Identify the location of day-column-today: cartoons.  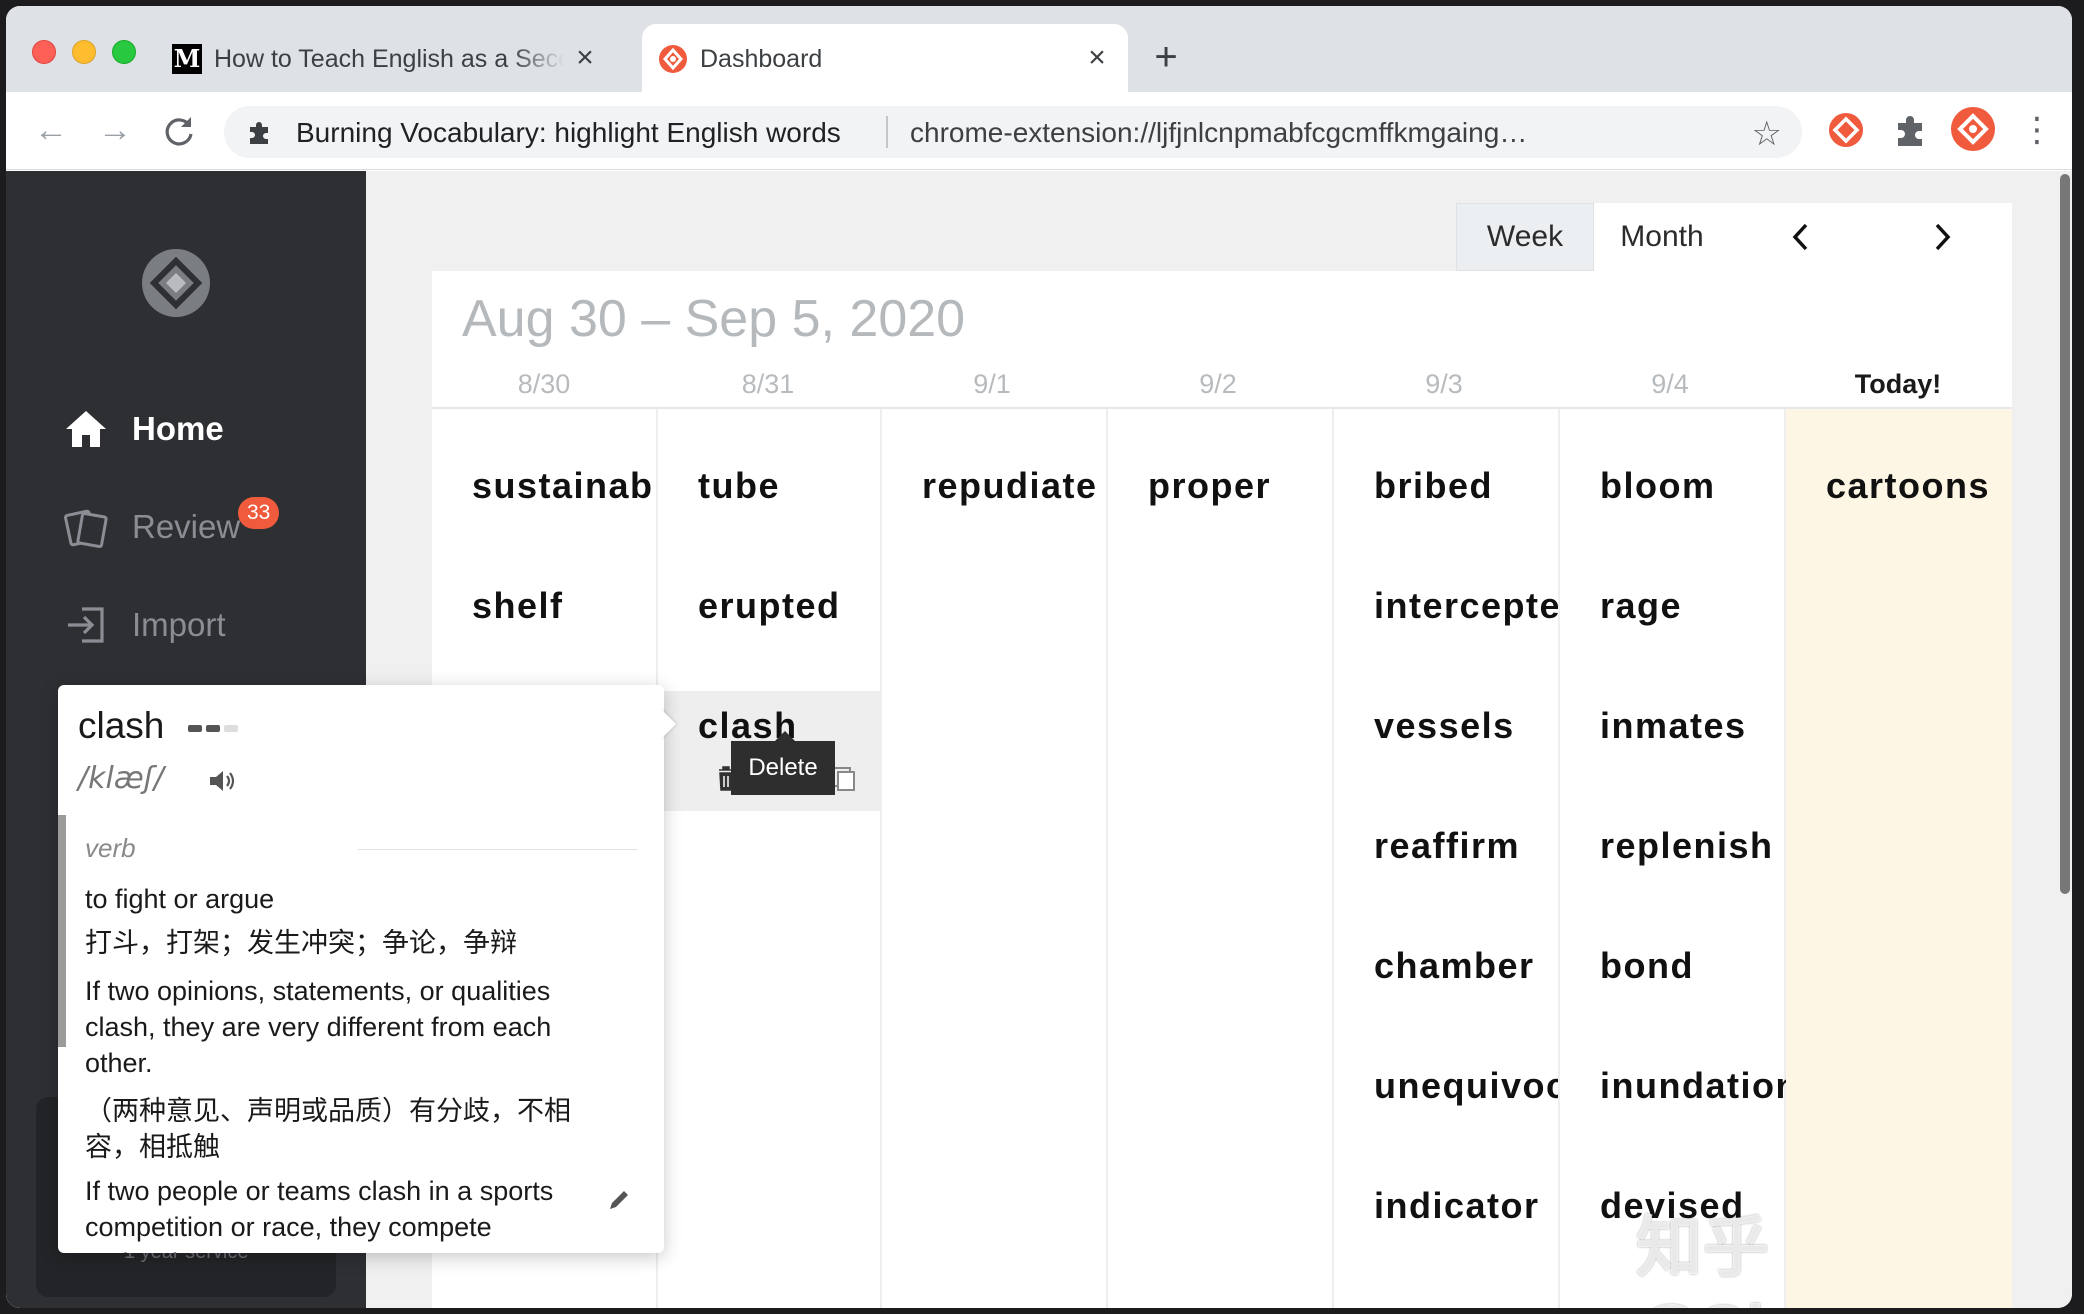
(1899, 858).